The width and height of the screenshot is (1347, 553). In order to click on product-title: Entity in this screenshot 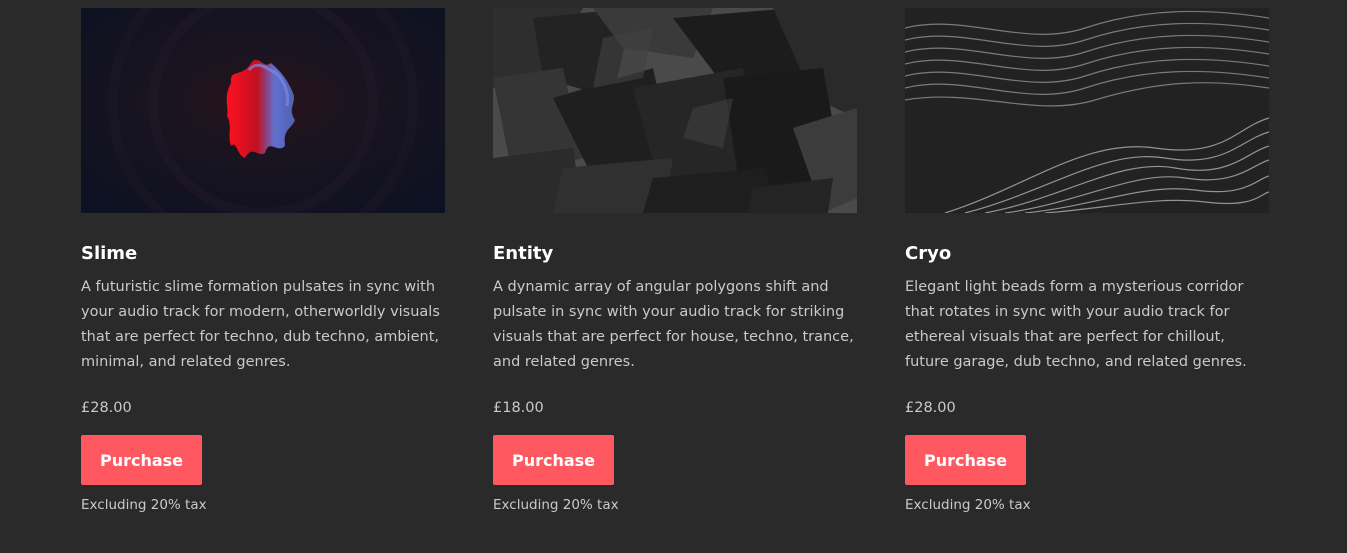, I will do `click(675, 254)`.